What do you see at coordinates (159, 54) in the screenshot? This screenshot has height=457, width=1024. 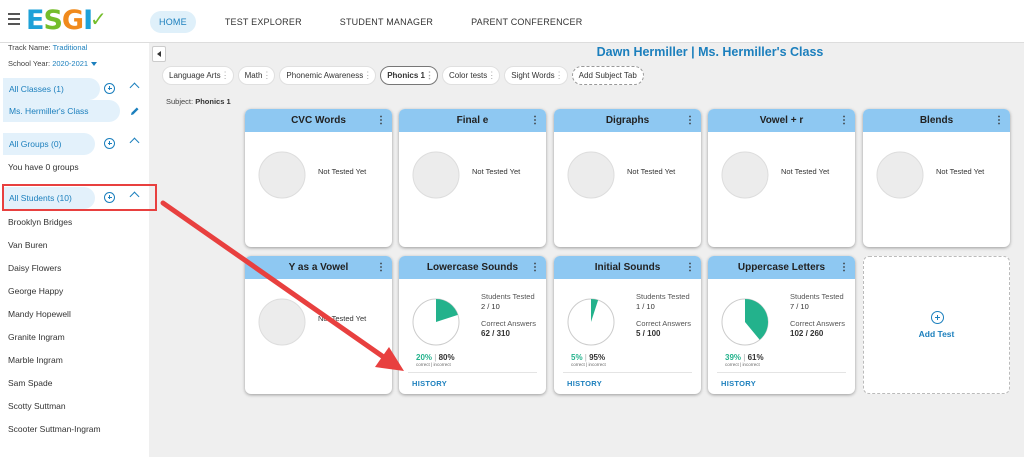 I see `collapse-sidebar-button` at bounding box center [159, 54].